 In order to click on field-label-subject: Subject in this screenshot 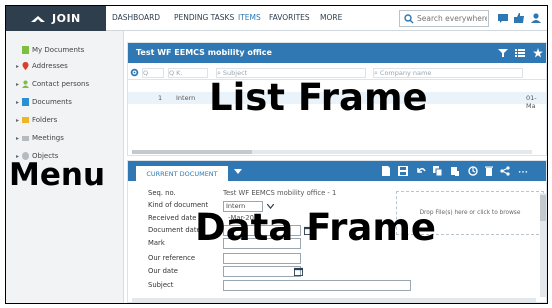, I will do `click(161, 285)`.